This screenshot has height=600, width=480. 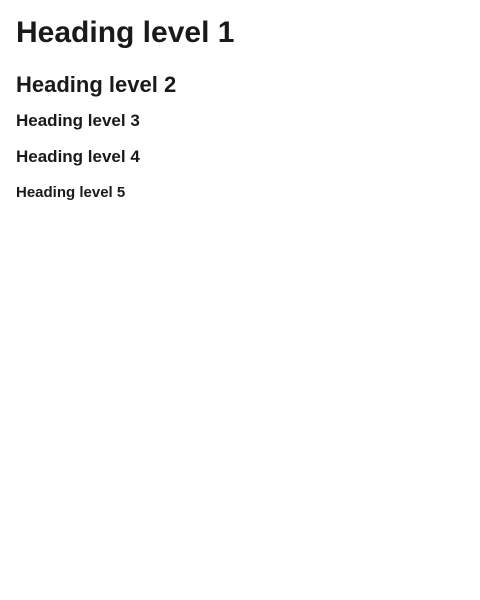 What do you see at coordinates (96, 84) in the screenshot?
I see `heading-level-2: Heading level 2` at bounding box center [96, 84].